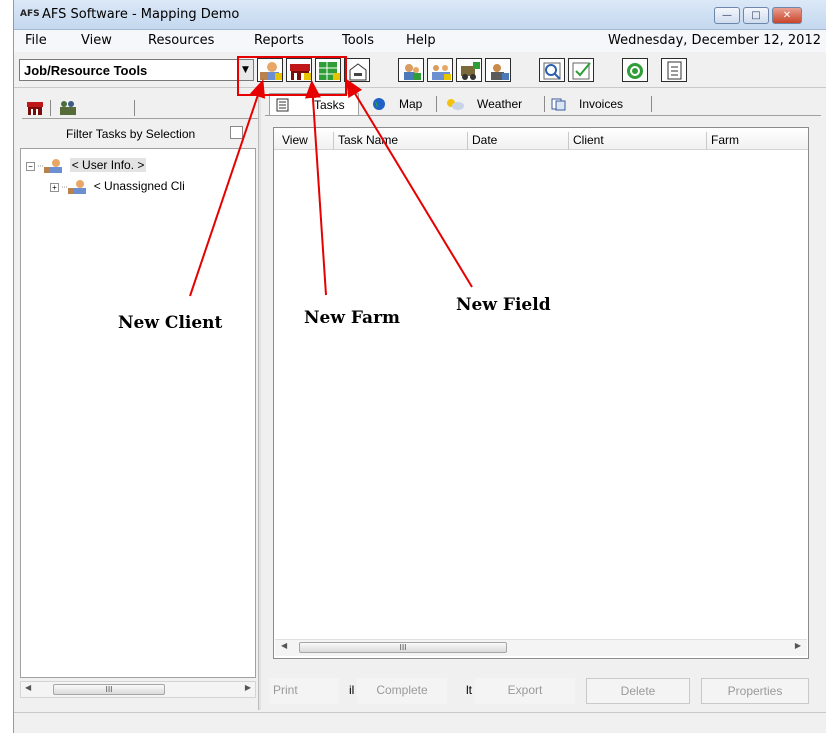  I want to click on tree-label-user-info: < User Info. >, so click(108, 165).